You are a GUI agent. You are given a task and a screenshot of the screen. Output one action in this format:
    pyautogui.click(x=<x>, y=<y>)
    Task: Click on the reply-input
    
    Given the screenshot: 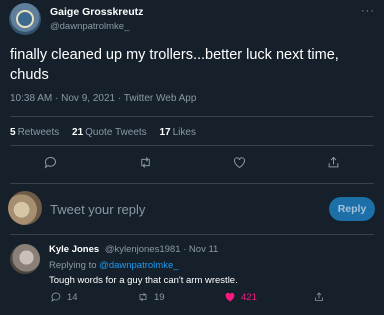 What is the action you would take?
    pyautogui.click(x=160, y=209)
    